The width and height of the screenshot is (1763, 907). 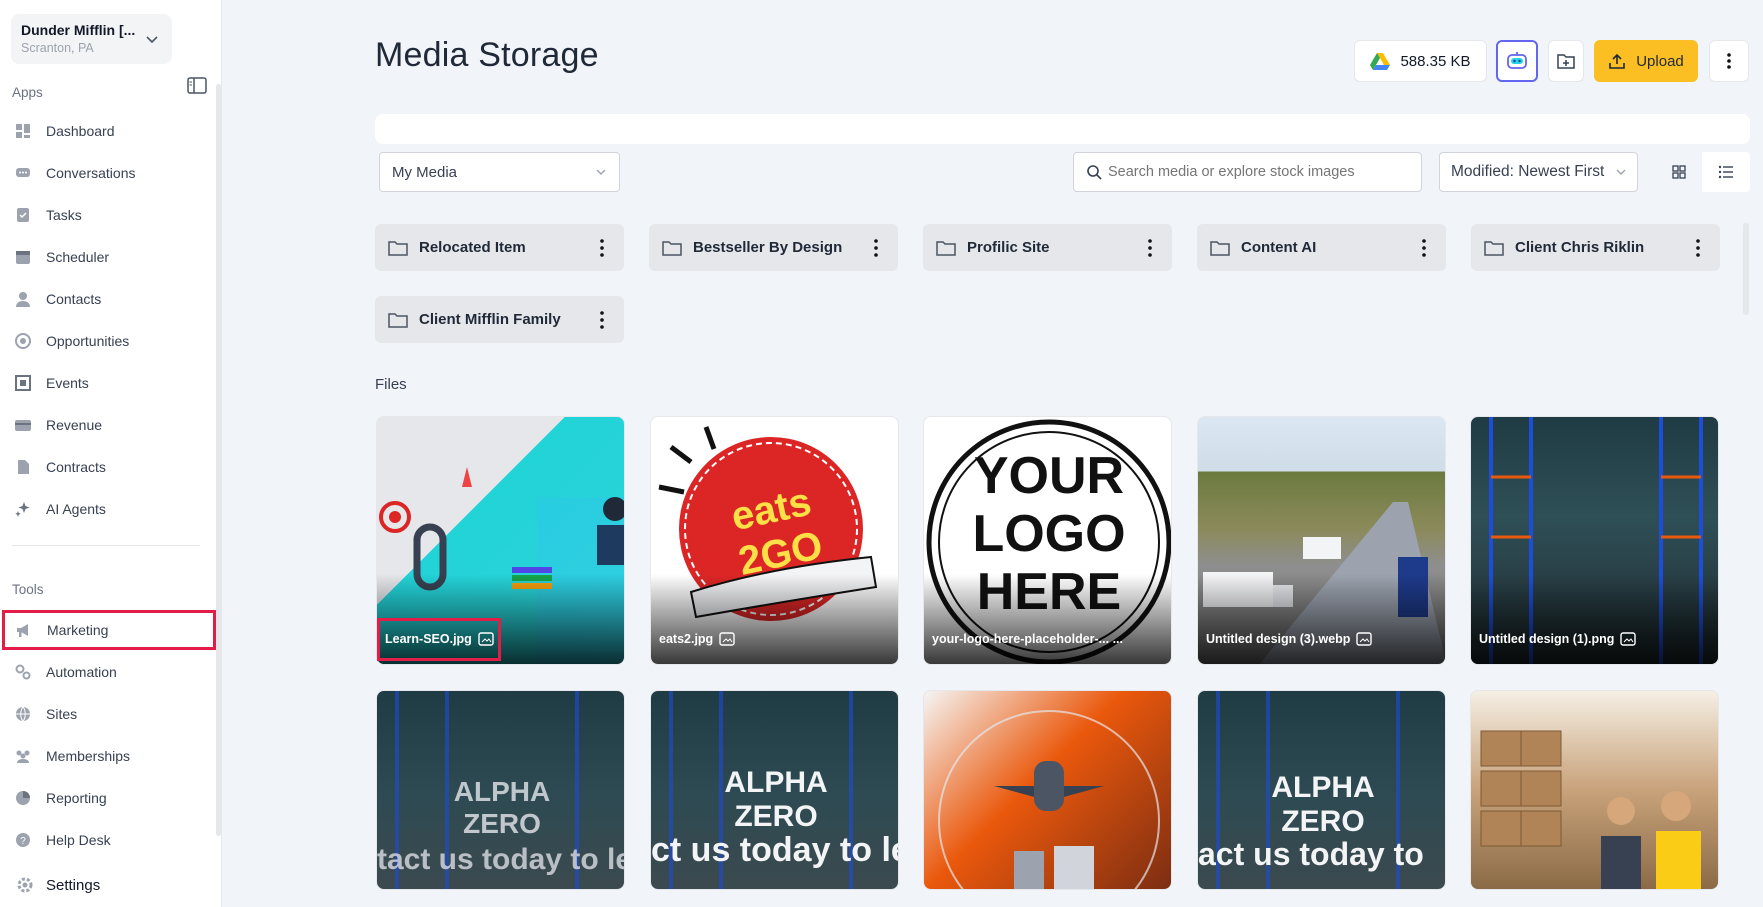 I want to click on sidebar-item-memberships: Memberships, so click(x=111, y=756).